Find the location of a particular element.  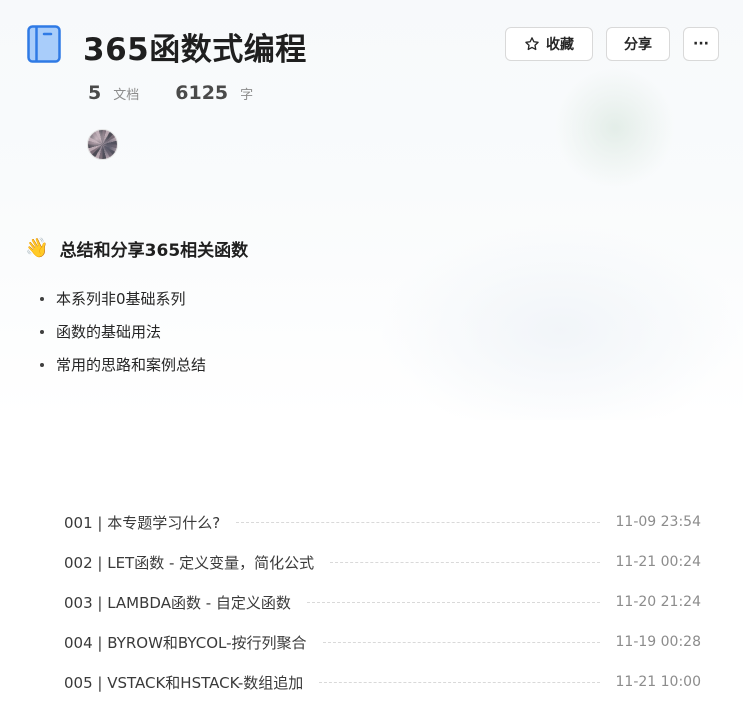

more-icon: ··· is located at coordinates (701, 44).